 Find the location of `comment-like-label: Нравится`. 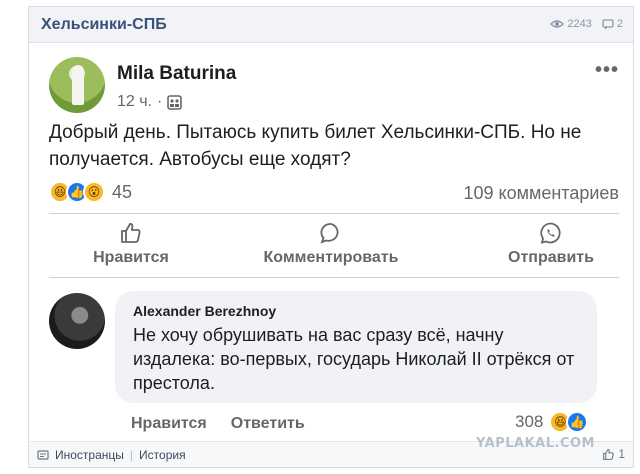

comment-like-label: Нравится is located at coordinates (169, 423).